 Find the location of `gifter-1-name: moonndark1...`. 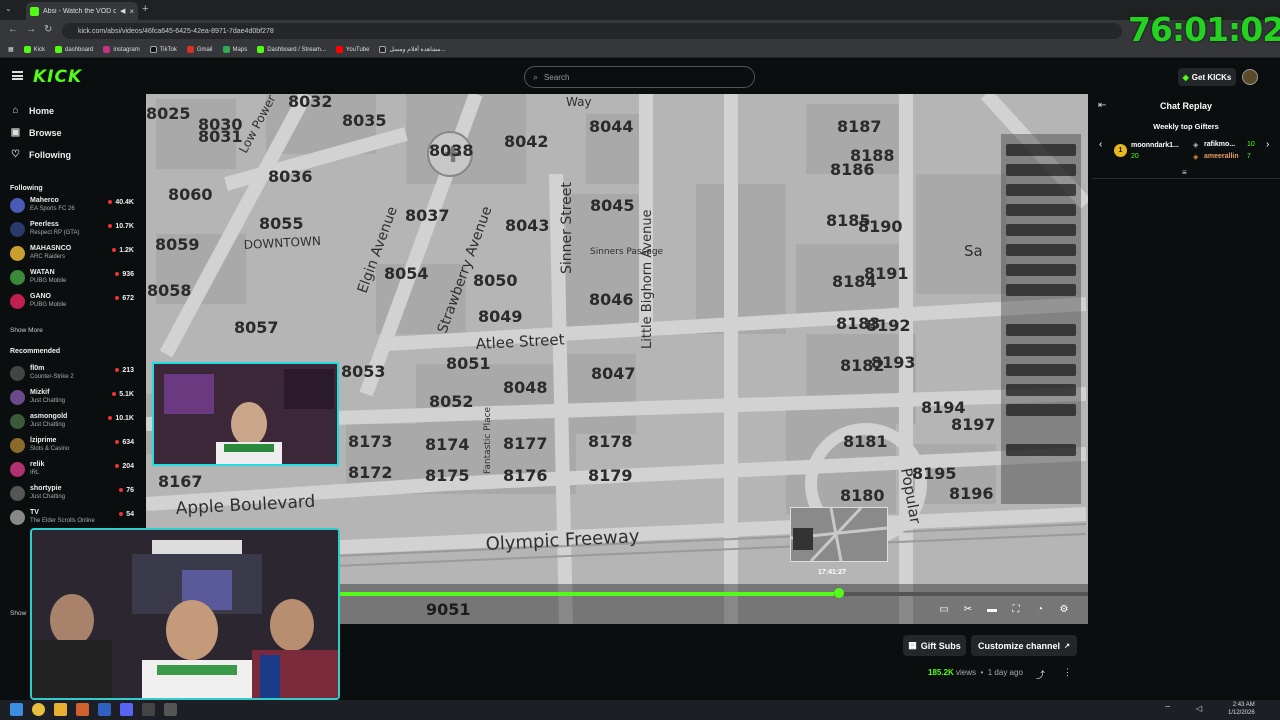

gifter-1-name: moonndark1... is located at coordinates (1155, 145).